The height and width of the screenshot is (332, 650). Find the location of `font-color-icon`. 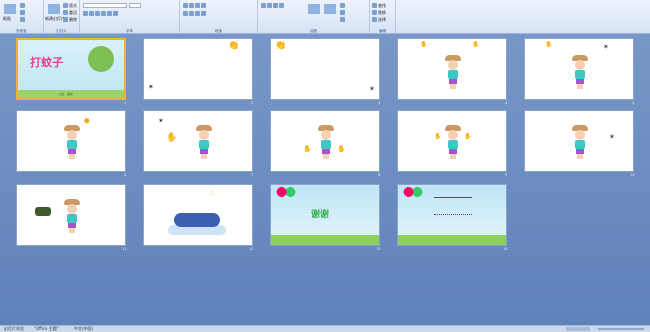

font-color-icon is located at coordinates (115, 13).